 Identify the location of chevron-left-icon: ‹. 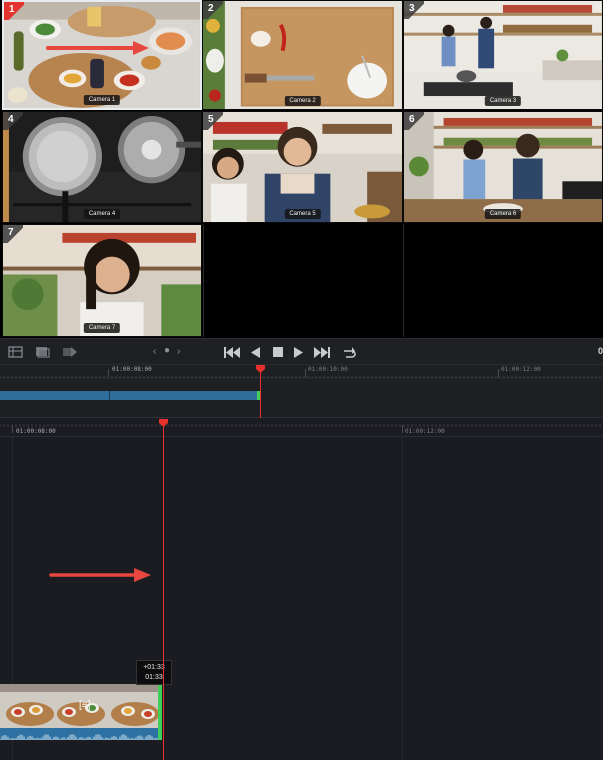
(154, 352).